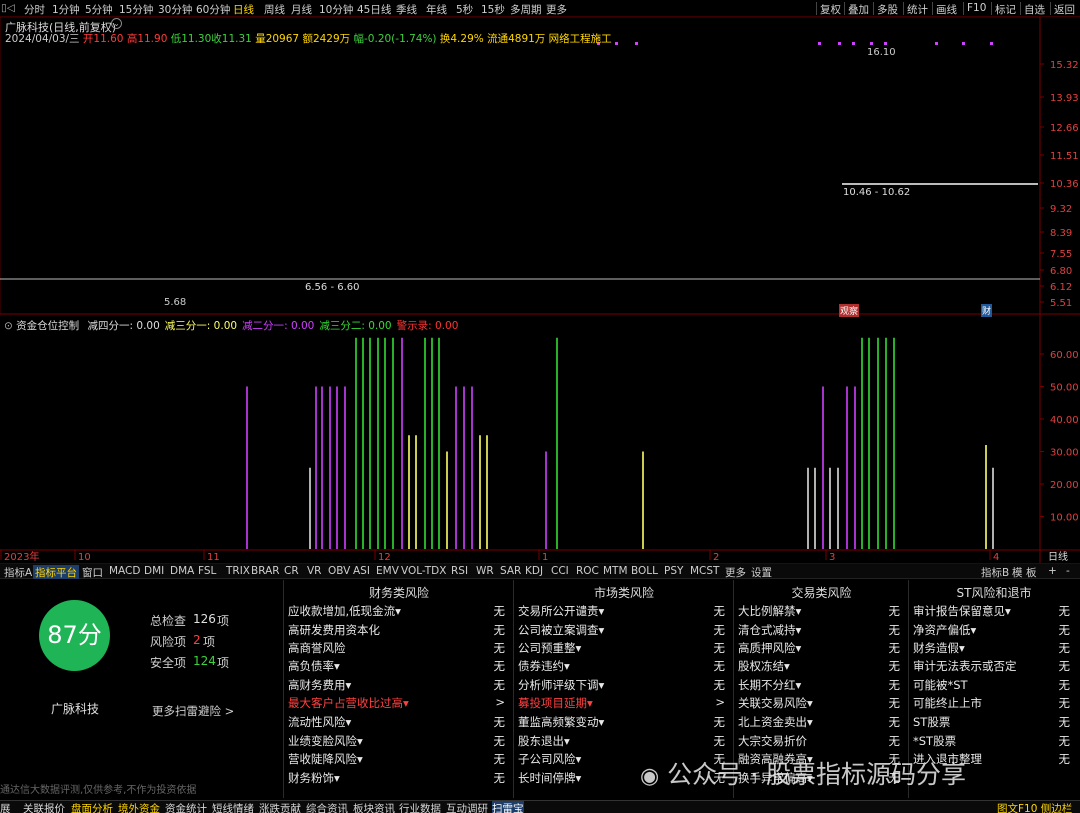 This screenshot has width=1080, height=813. Describe the element at coordinates (940, 685) in the screenshot. I see `risk-item: 可能被*ST` at that location.